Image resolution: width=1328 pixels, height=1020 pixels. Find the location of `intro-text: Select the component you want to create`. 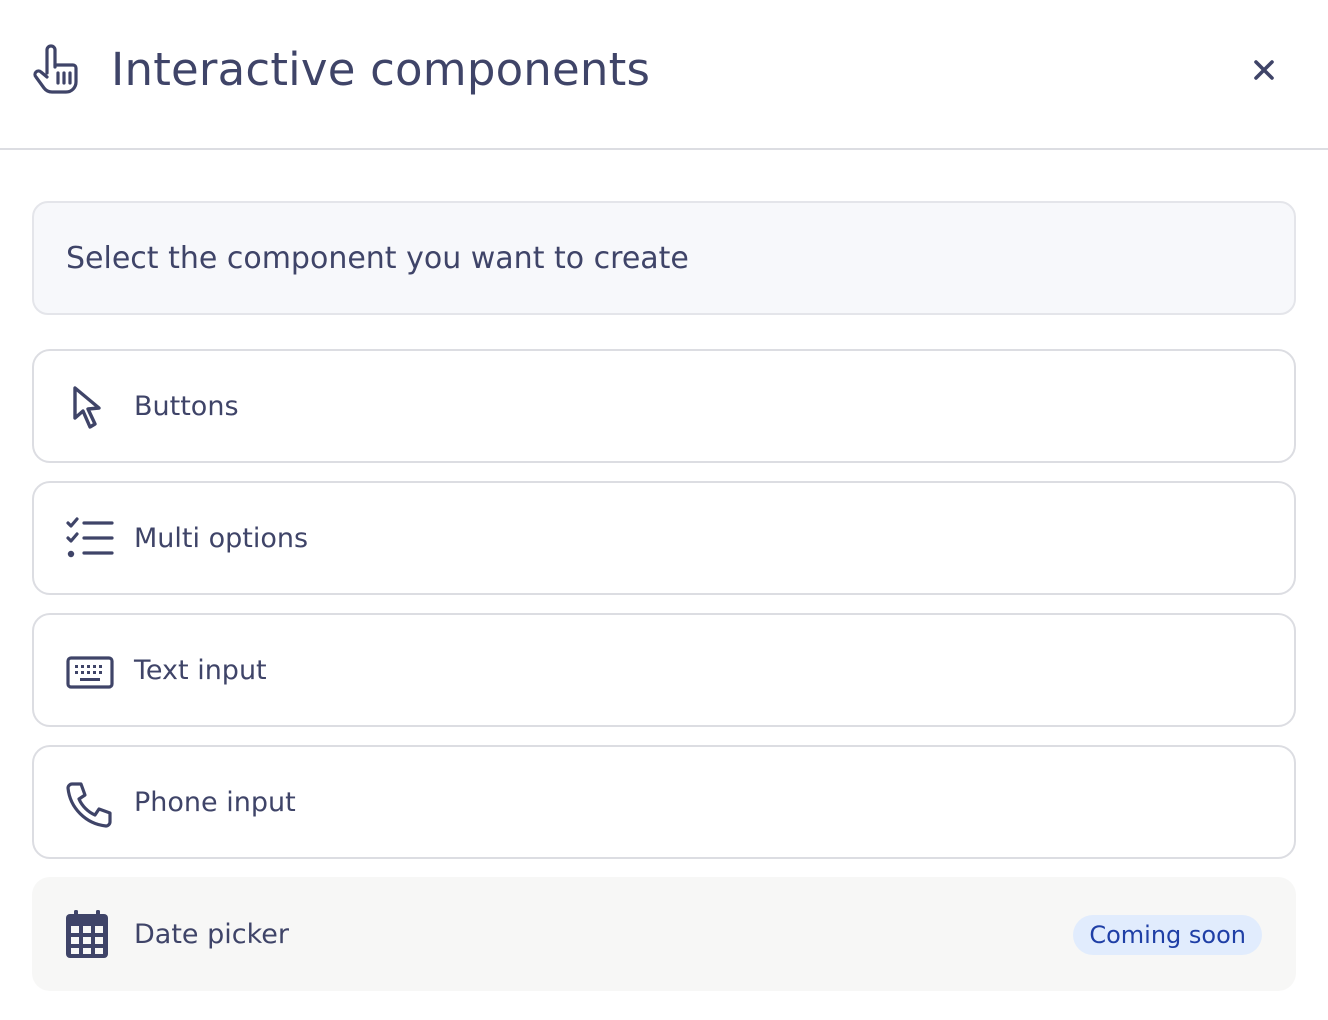

intro-text: Select the component you want to create is located at coordinates (377, 258).